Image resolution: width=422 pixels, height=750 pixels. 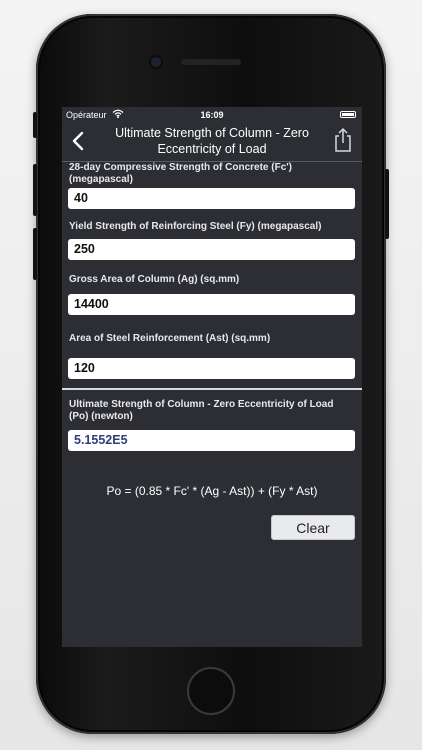 I want to click on status-time: 16:09, so click(x=212, y=115).